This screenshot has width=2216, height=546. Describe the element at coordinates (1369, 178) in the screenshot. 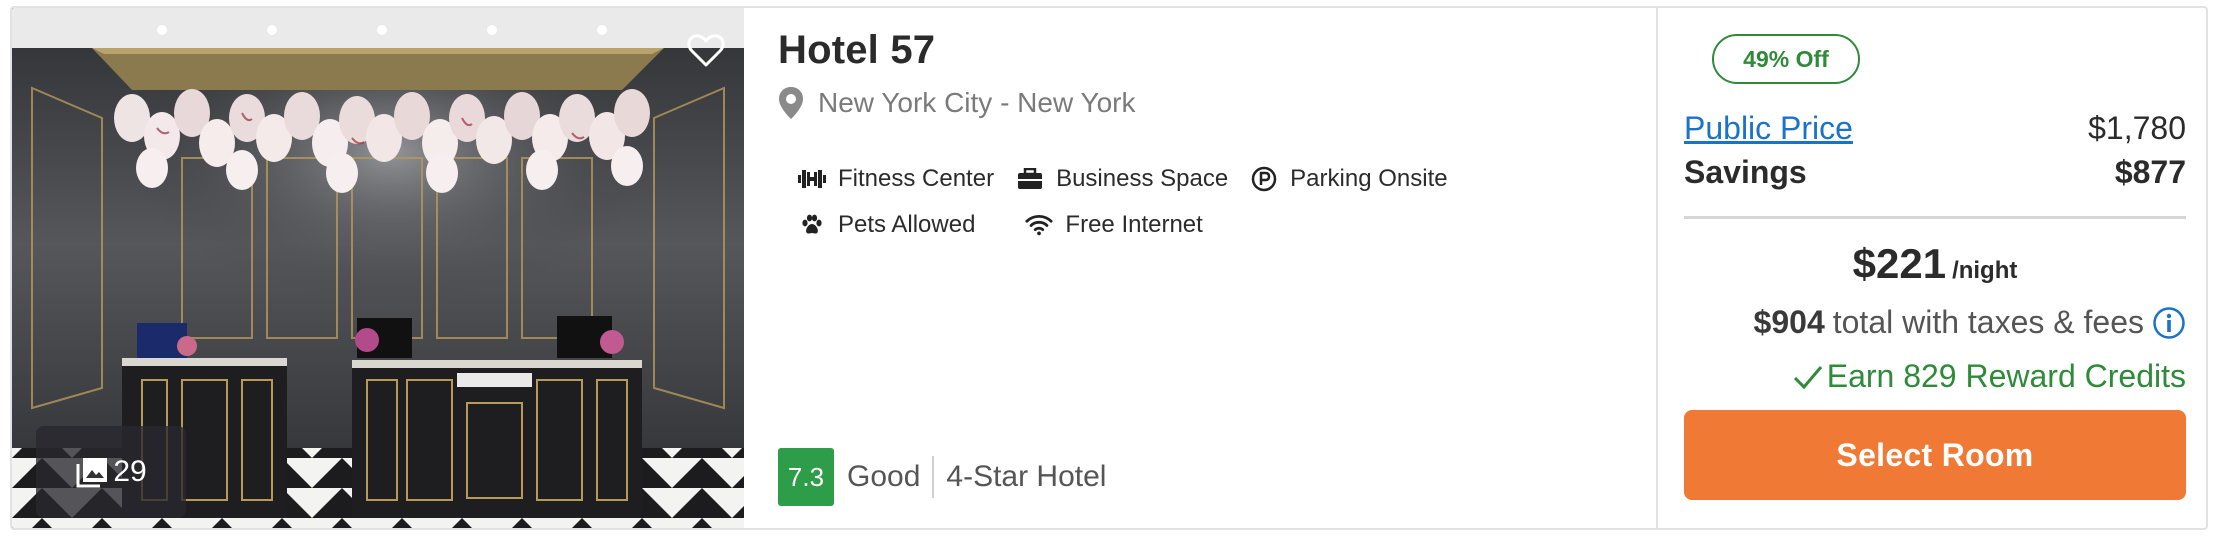

I see `amenity-label: Parking Onsite` at that location.